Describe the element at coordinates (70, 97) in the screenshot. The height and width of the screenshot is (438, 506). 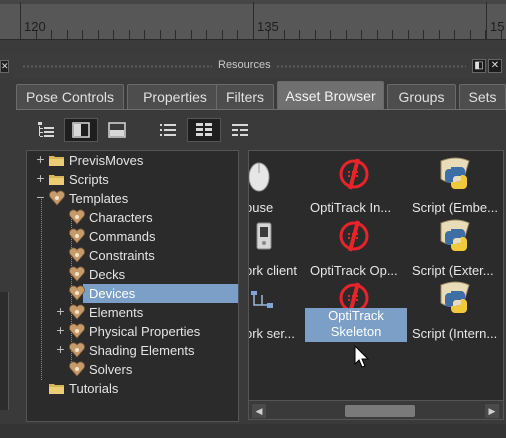
I see `tab-pose-controls: Pose Controls` at that location.